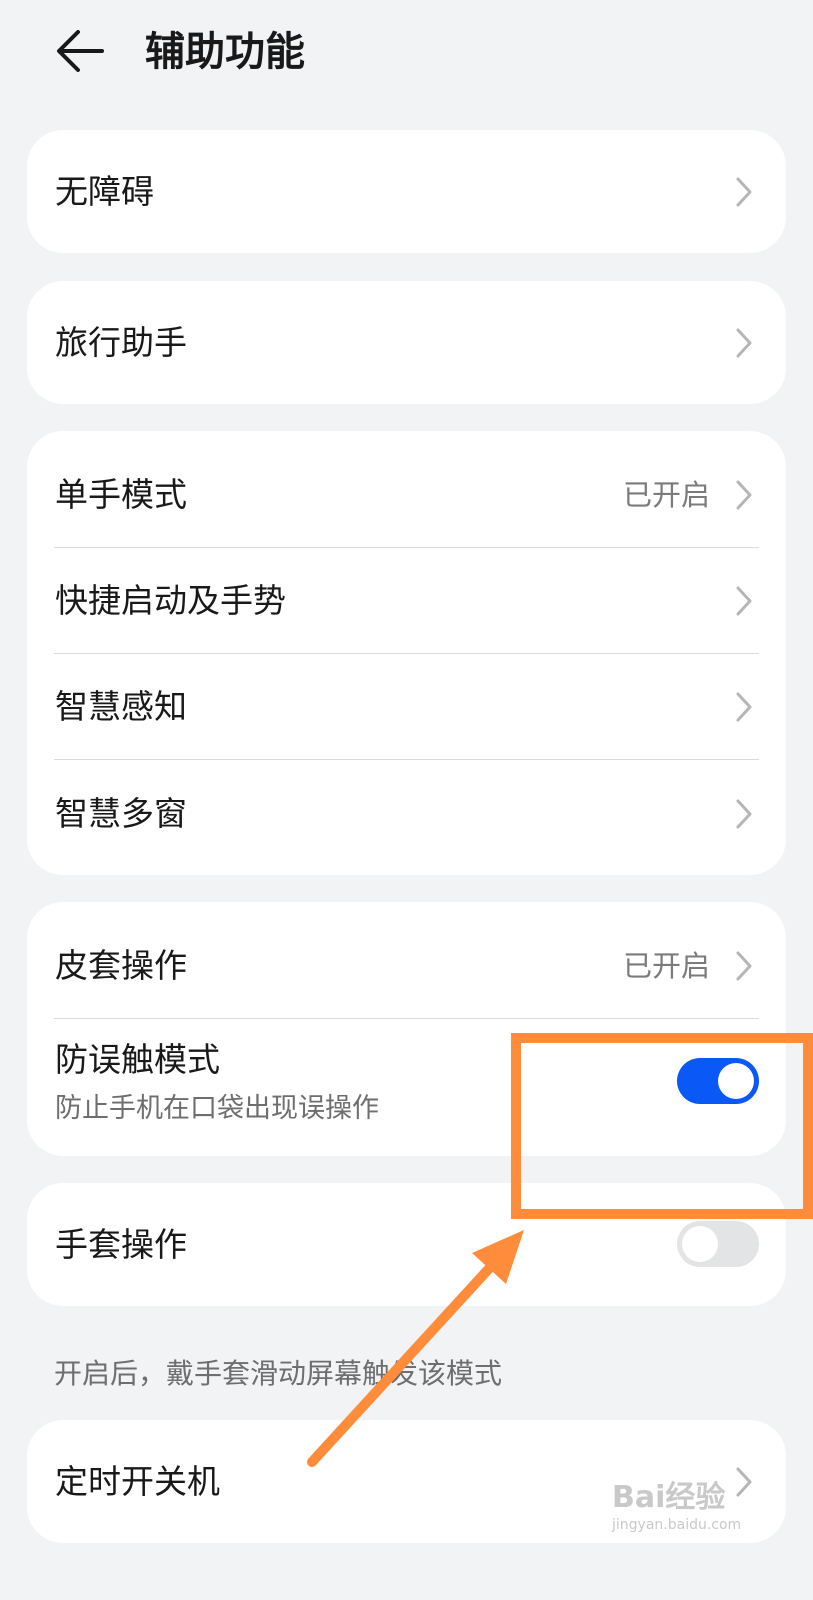 Image resolution: width=813 pixels, height=1600 pixels. I want to click on card-glove: 手套操作, so click(406, 1244).